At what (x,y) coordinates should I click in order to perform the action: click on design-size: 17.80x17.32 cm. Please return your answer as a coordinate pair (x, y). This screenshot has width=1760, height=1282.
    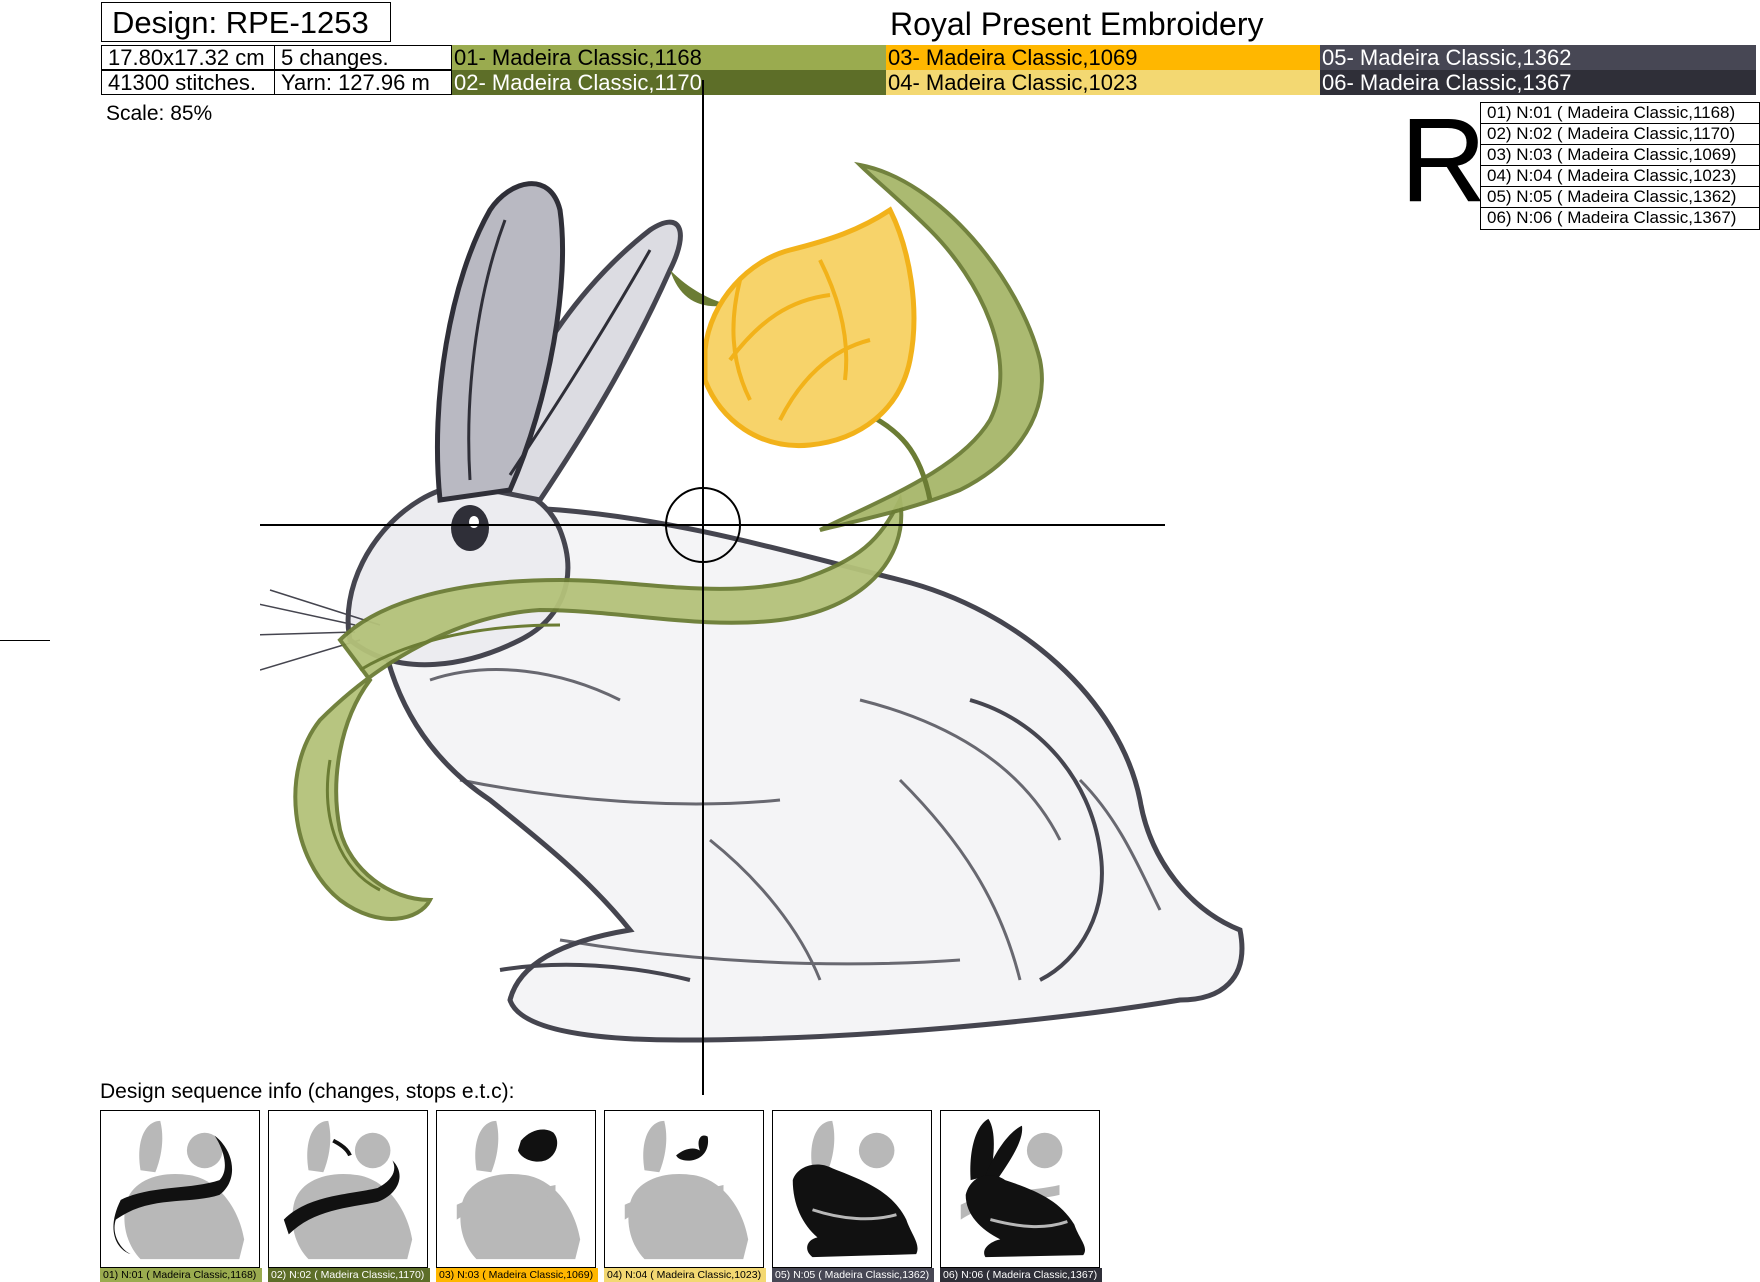
    Looking at the image, I should click on (188, 57).